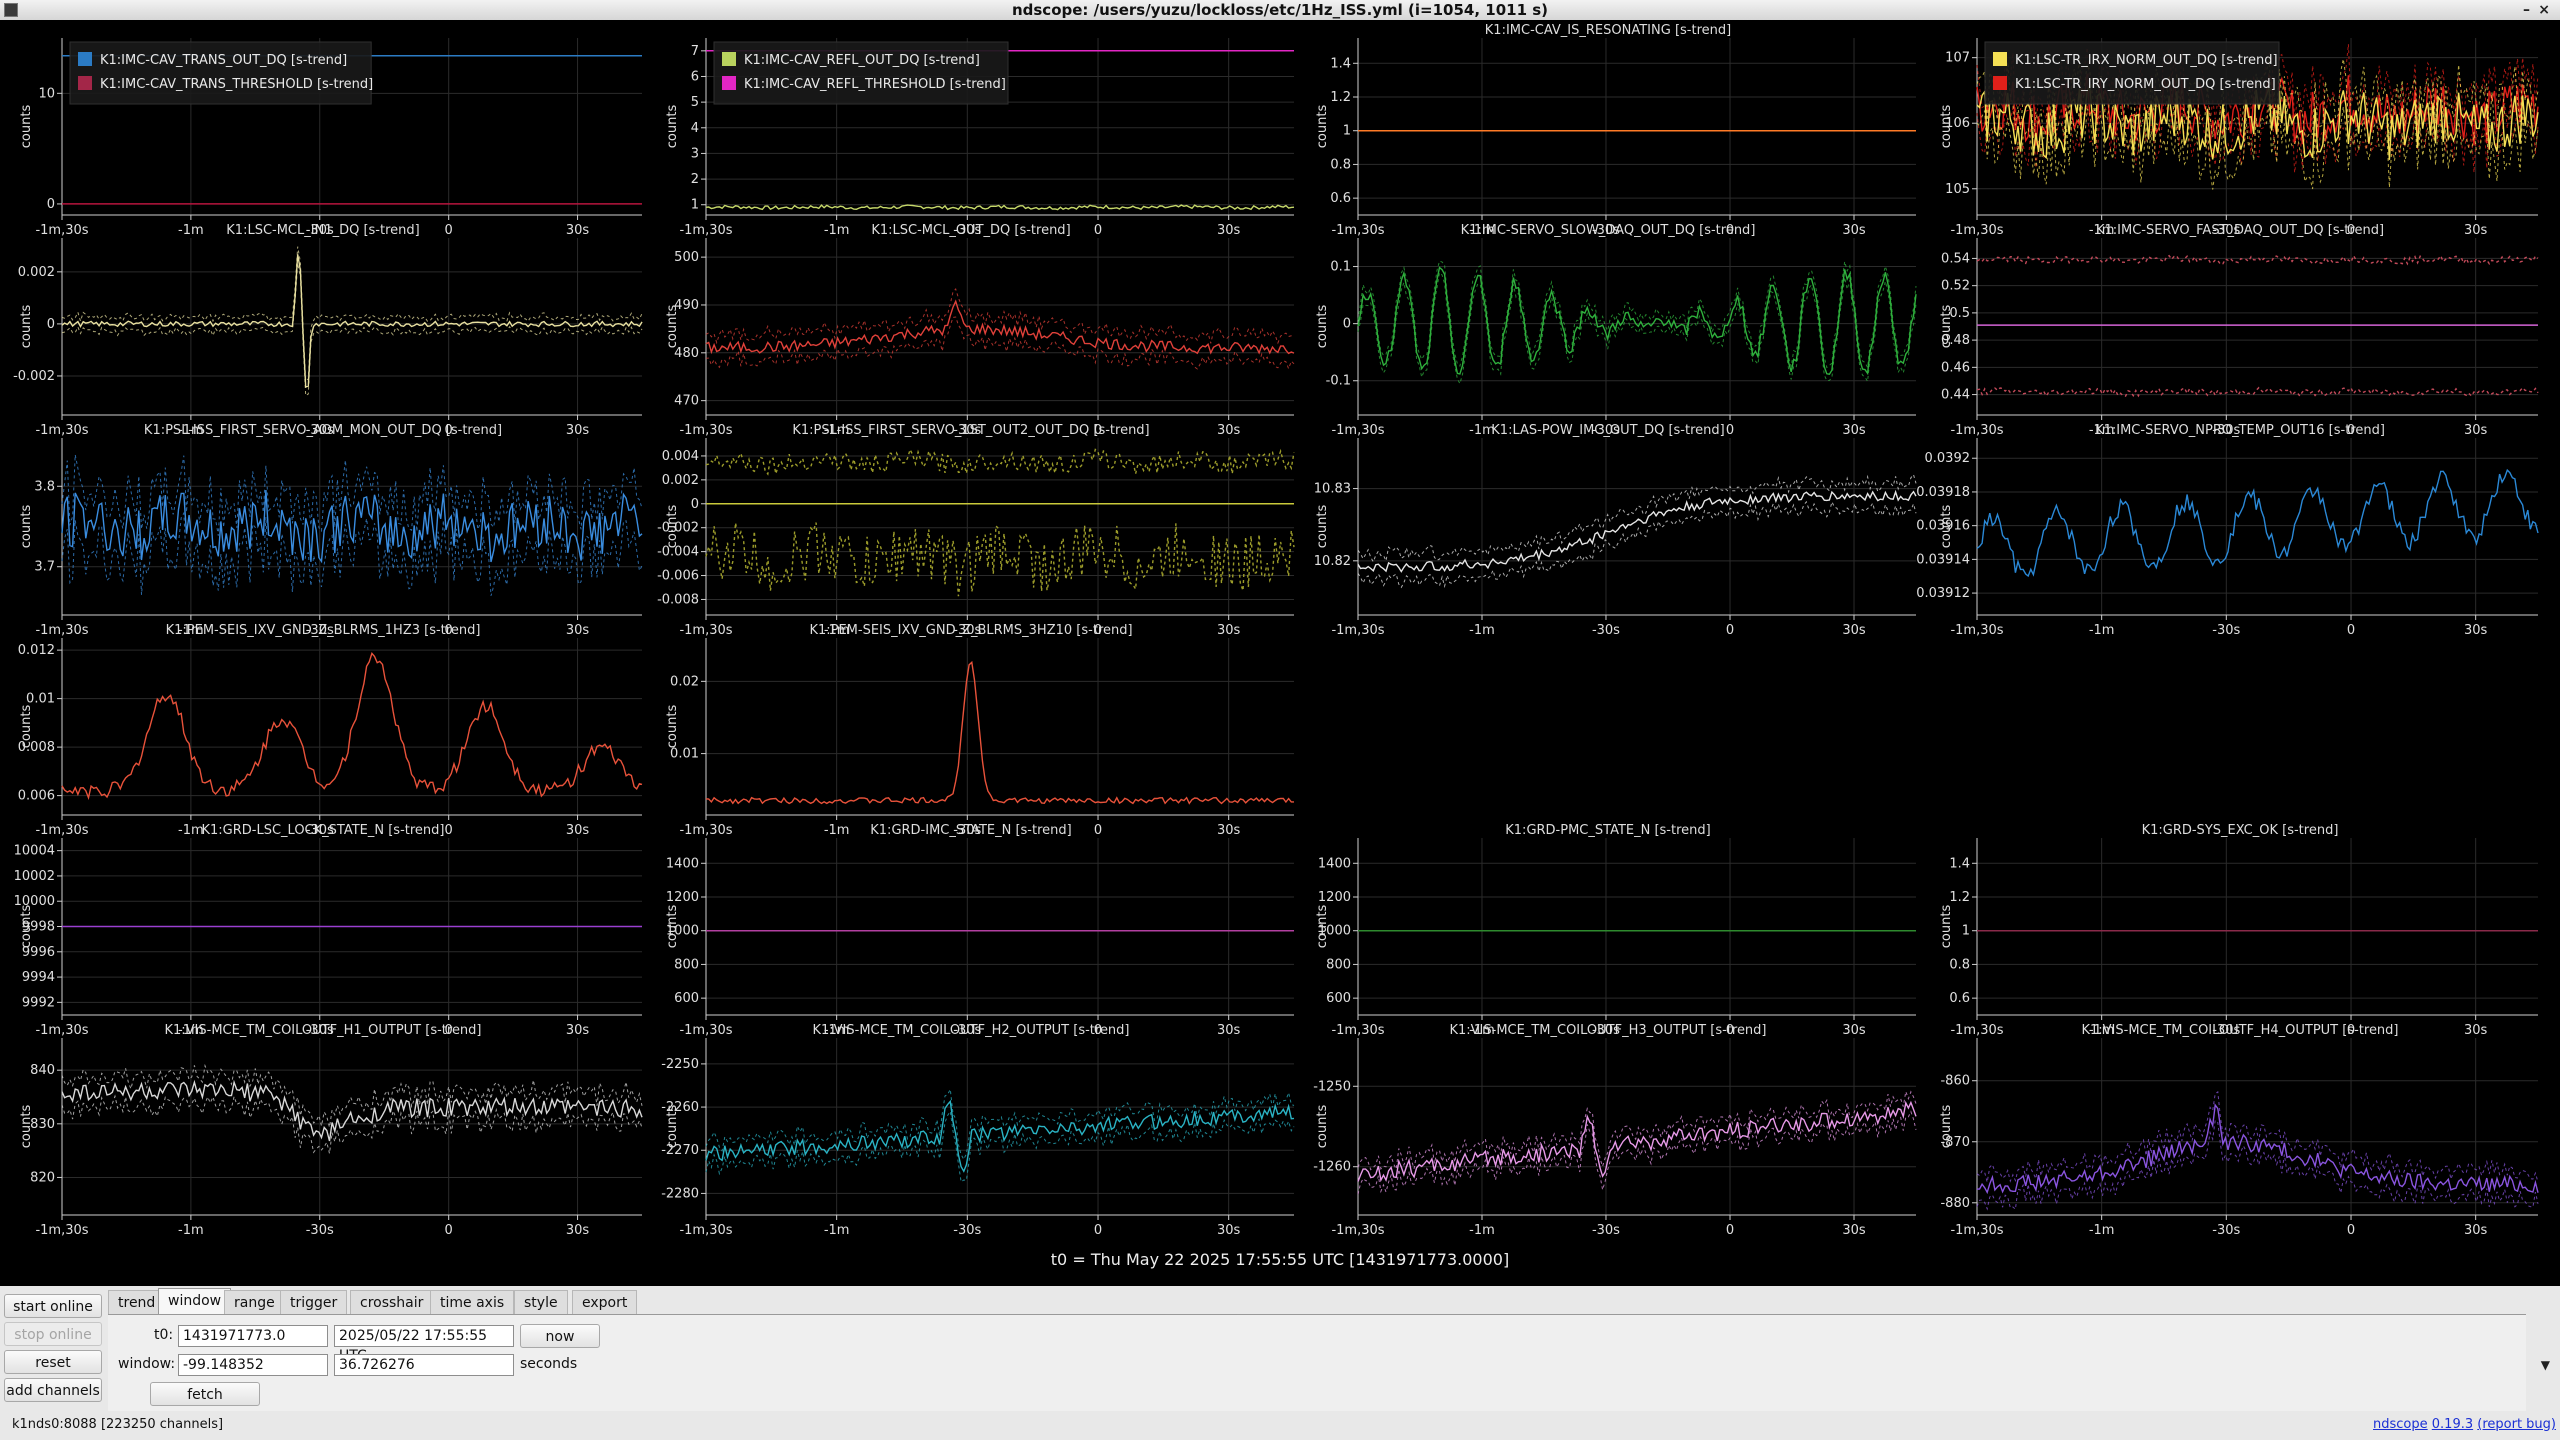  I want to click on reset-label: reset, so click(53, 1363).